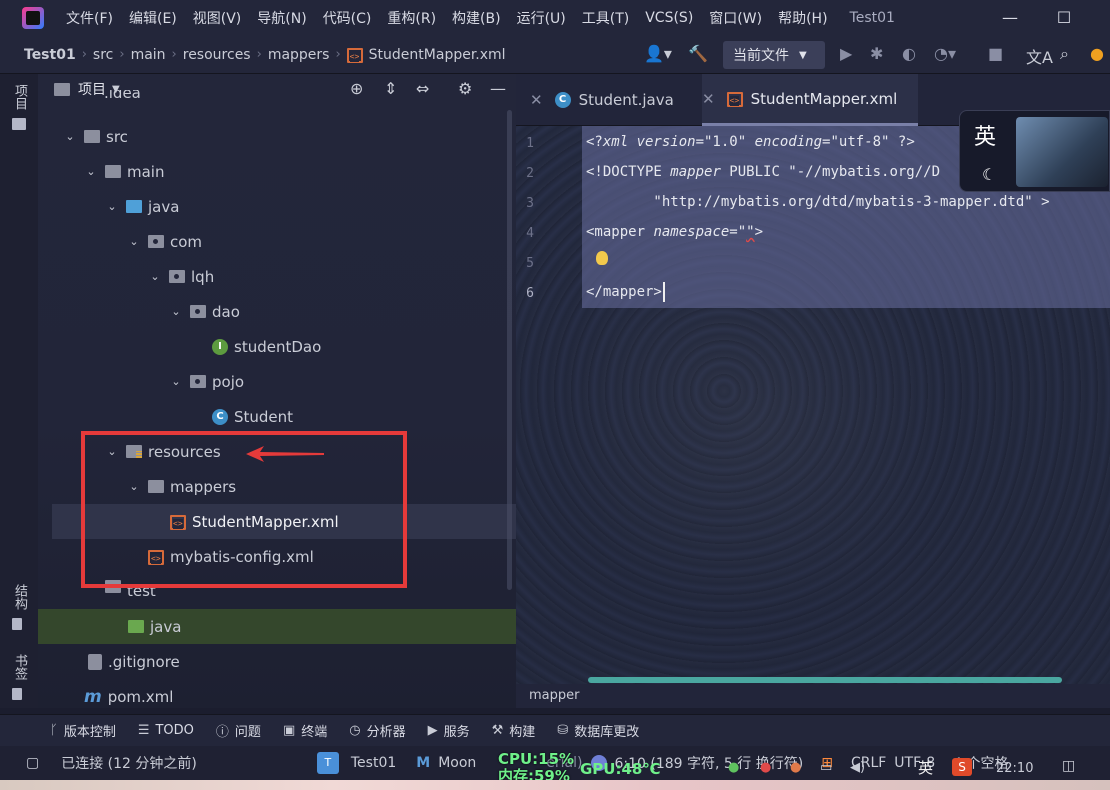 The height and width of the screenshot is (790, 1110). Describe the element at coordinates (277, 346) in the screenshot. I see `tree-item: I studentDao` at that location.